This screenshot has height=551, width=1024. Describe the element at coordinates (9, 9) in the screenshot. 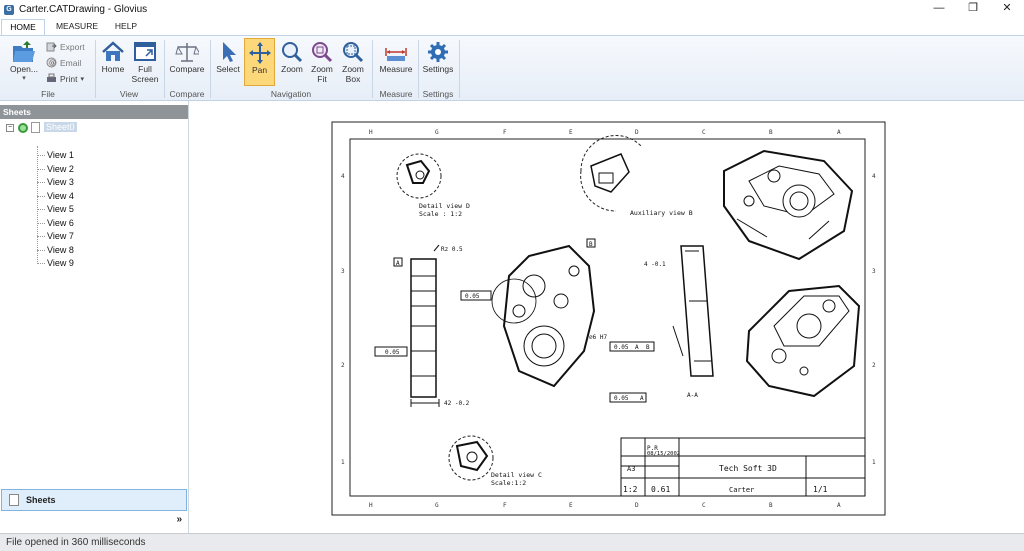

I see `app-icon: G` at that location.